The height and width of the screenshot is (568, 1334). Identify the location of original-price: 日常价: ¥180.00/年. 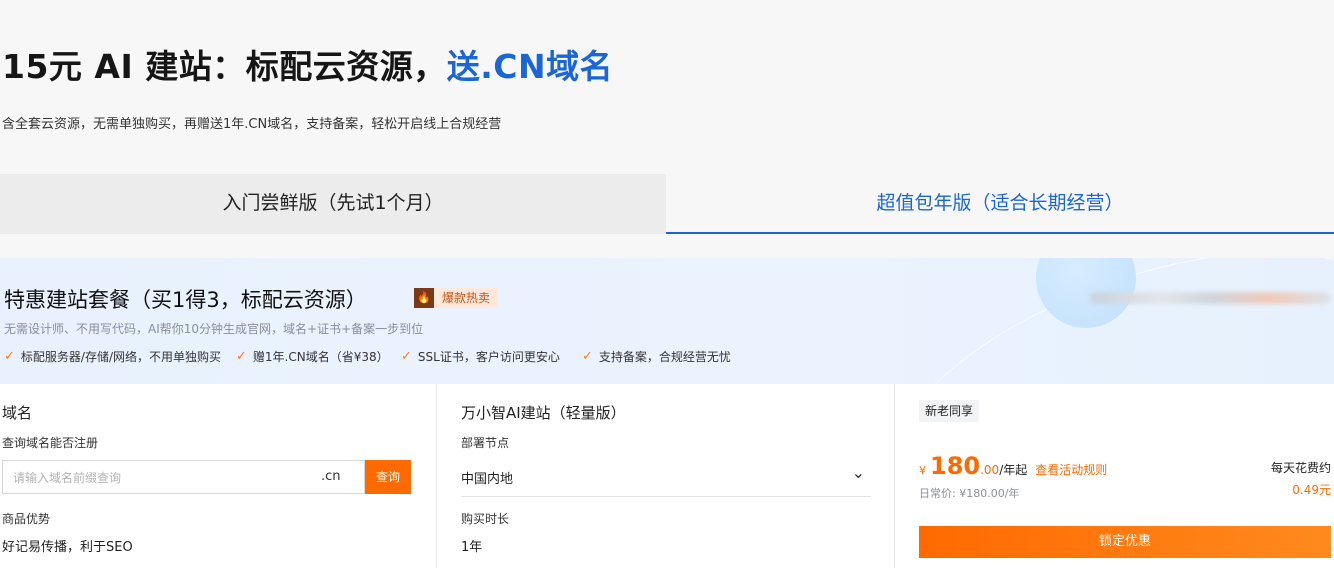
(969, 493).